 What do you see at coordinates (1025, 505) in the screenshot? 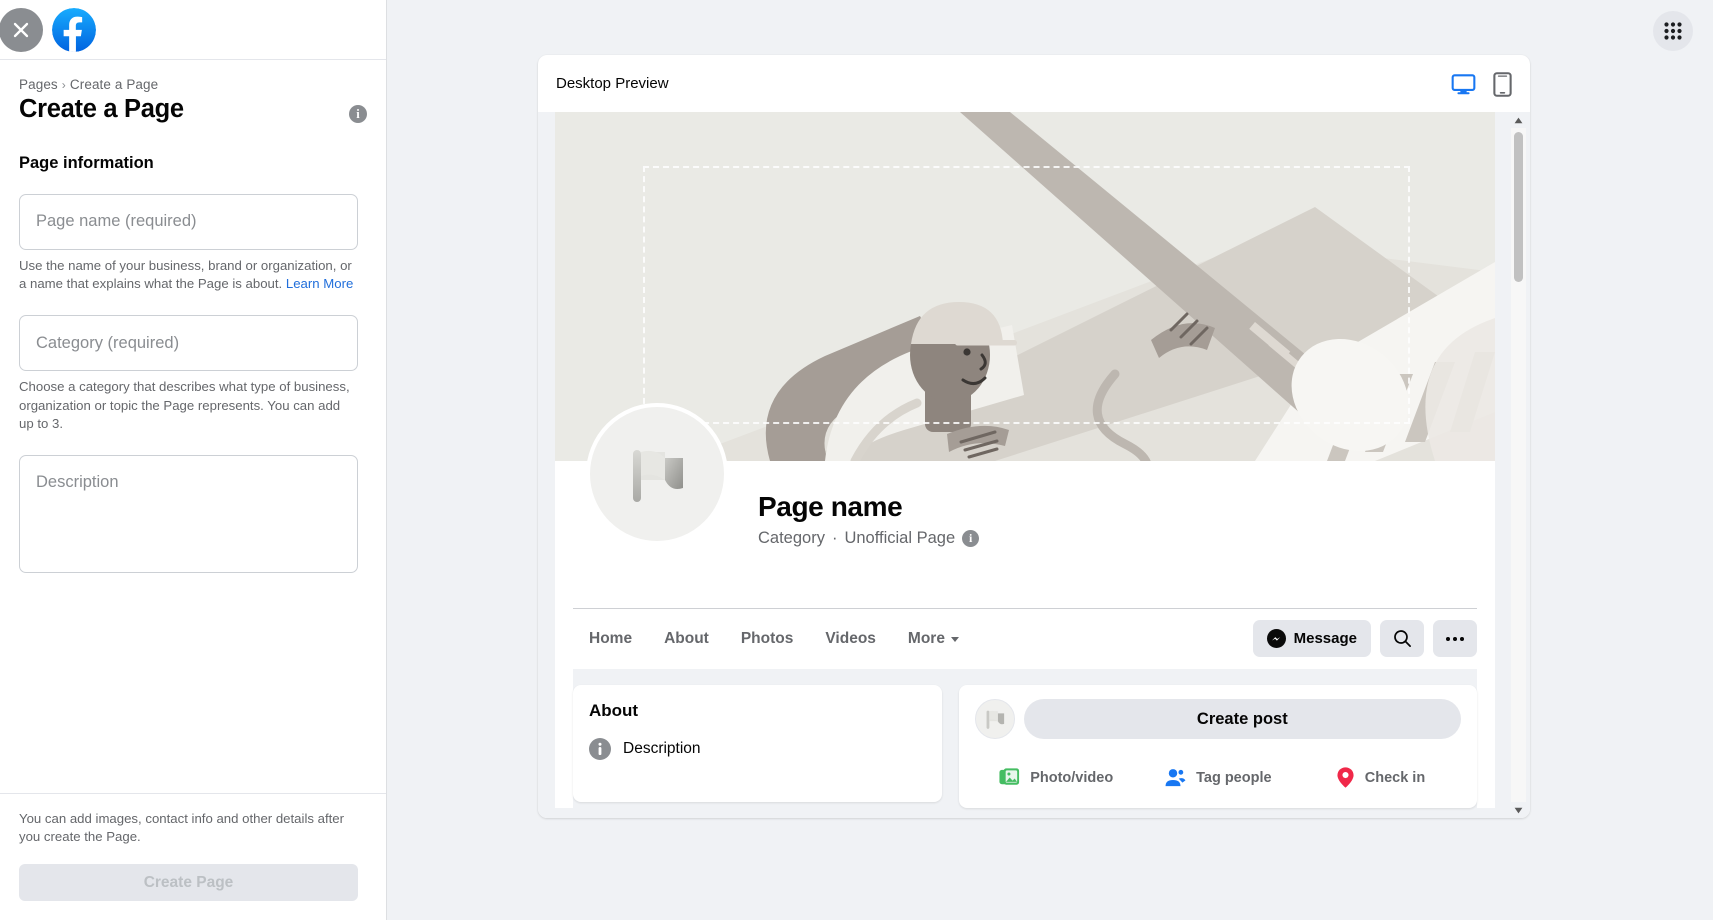
I see `profile-block: Page name Category · Unofficial Page i` at bounding box center [1025, 505].